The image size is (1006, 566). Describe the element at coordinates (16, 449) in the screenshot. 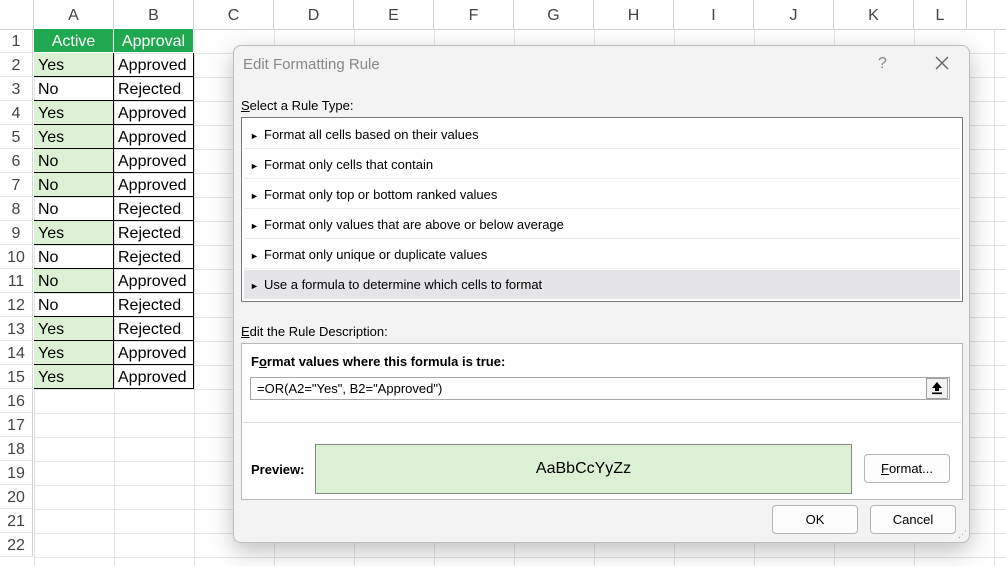

I see `row-header: 18` at that location.